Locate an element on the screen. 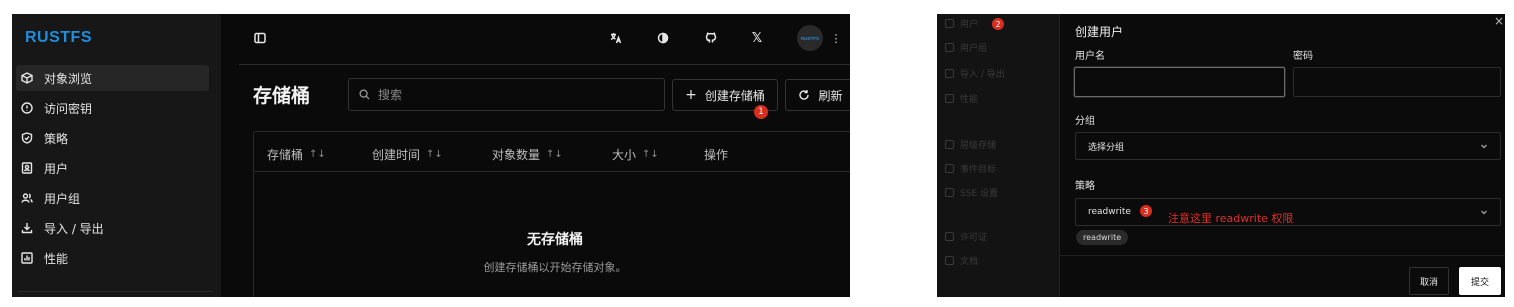 The width and height of the screenshot is (1514, 307). column-header-created: 创建时间 ↑↓ is located at coordinates (407, 154).